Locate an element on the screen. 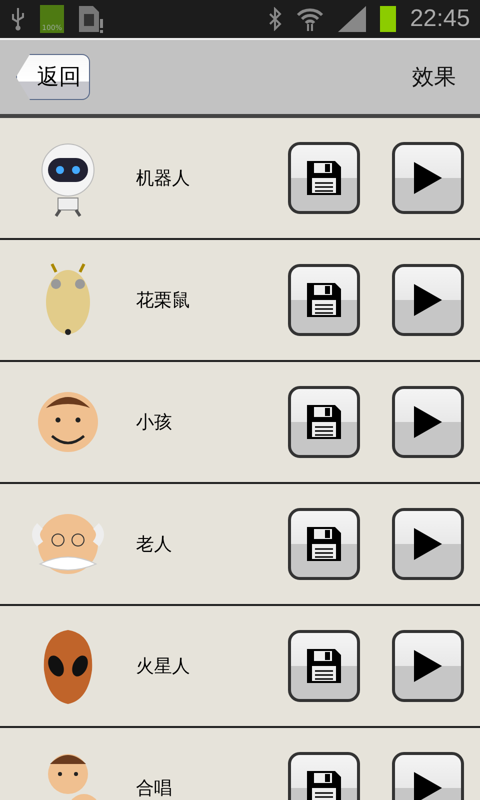  bluetooth-icon is located at coordinates (275, 19).